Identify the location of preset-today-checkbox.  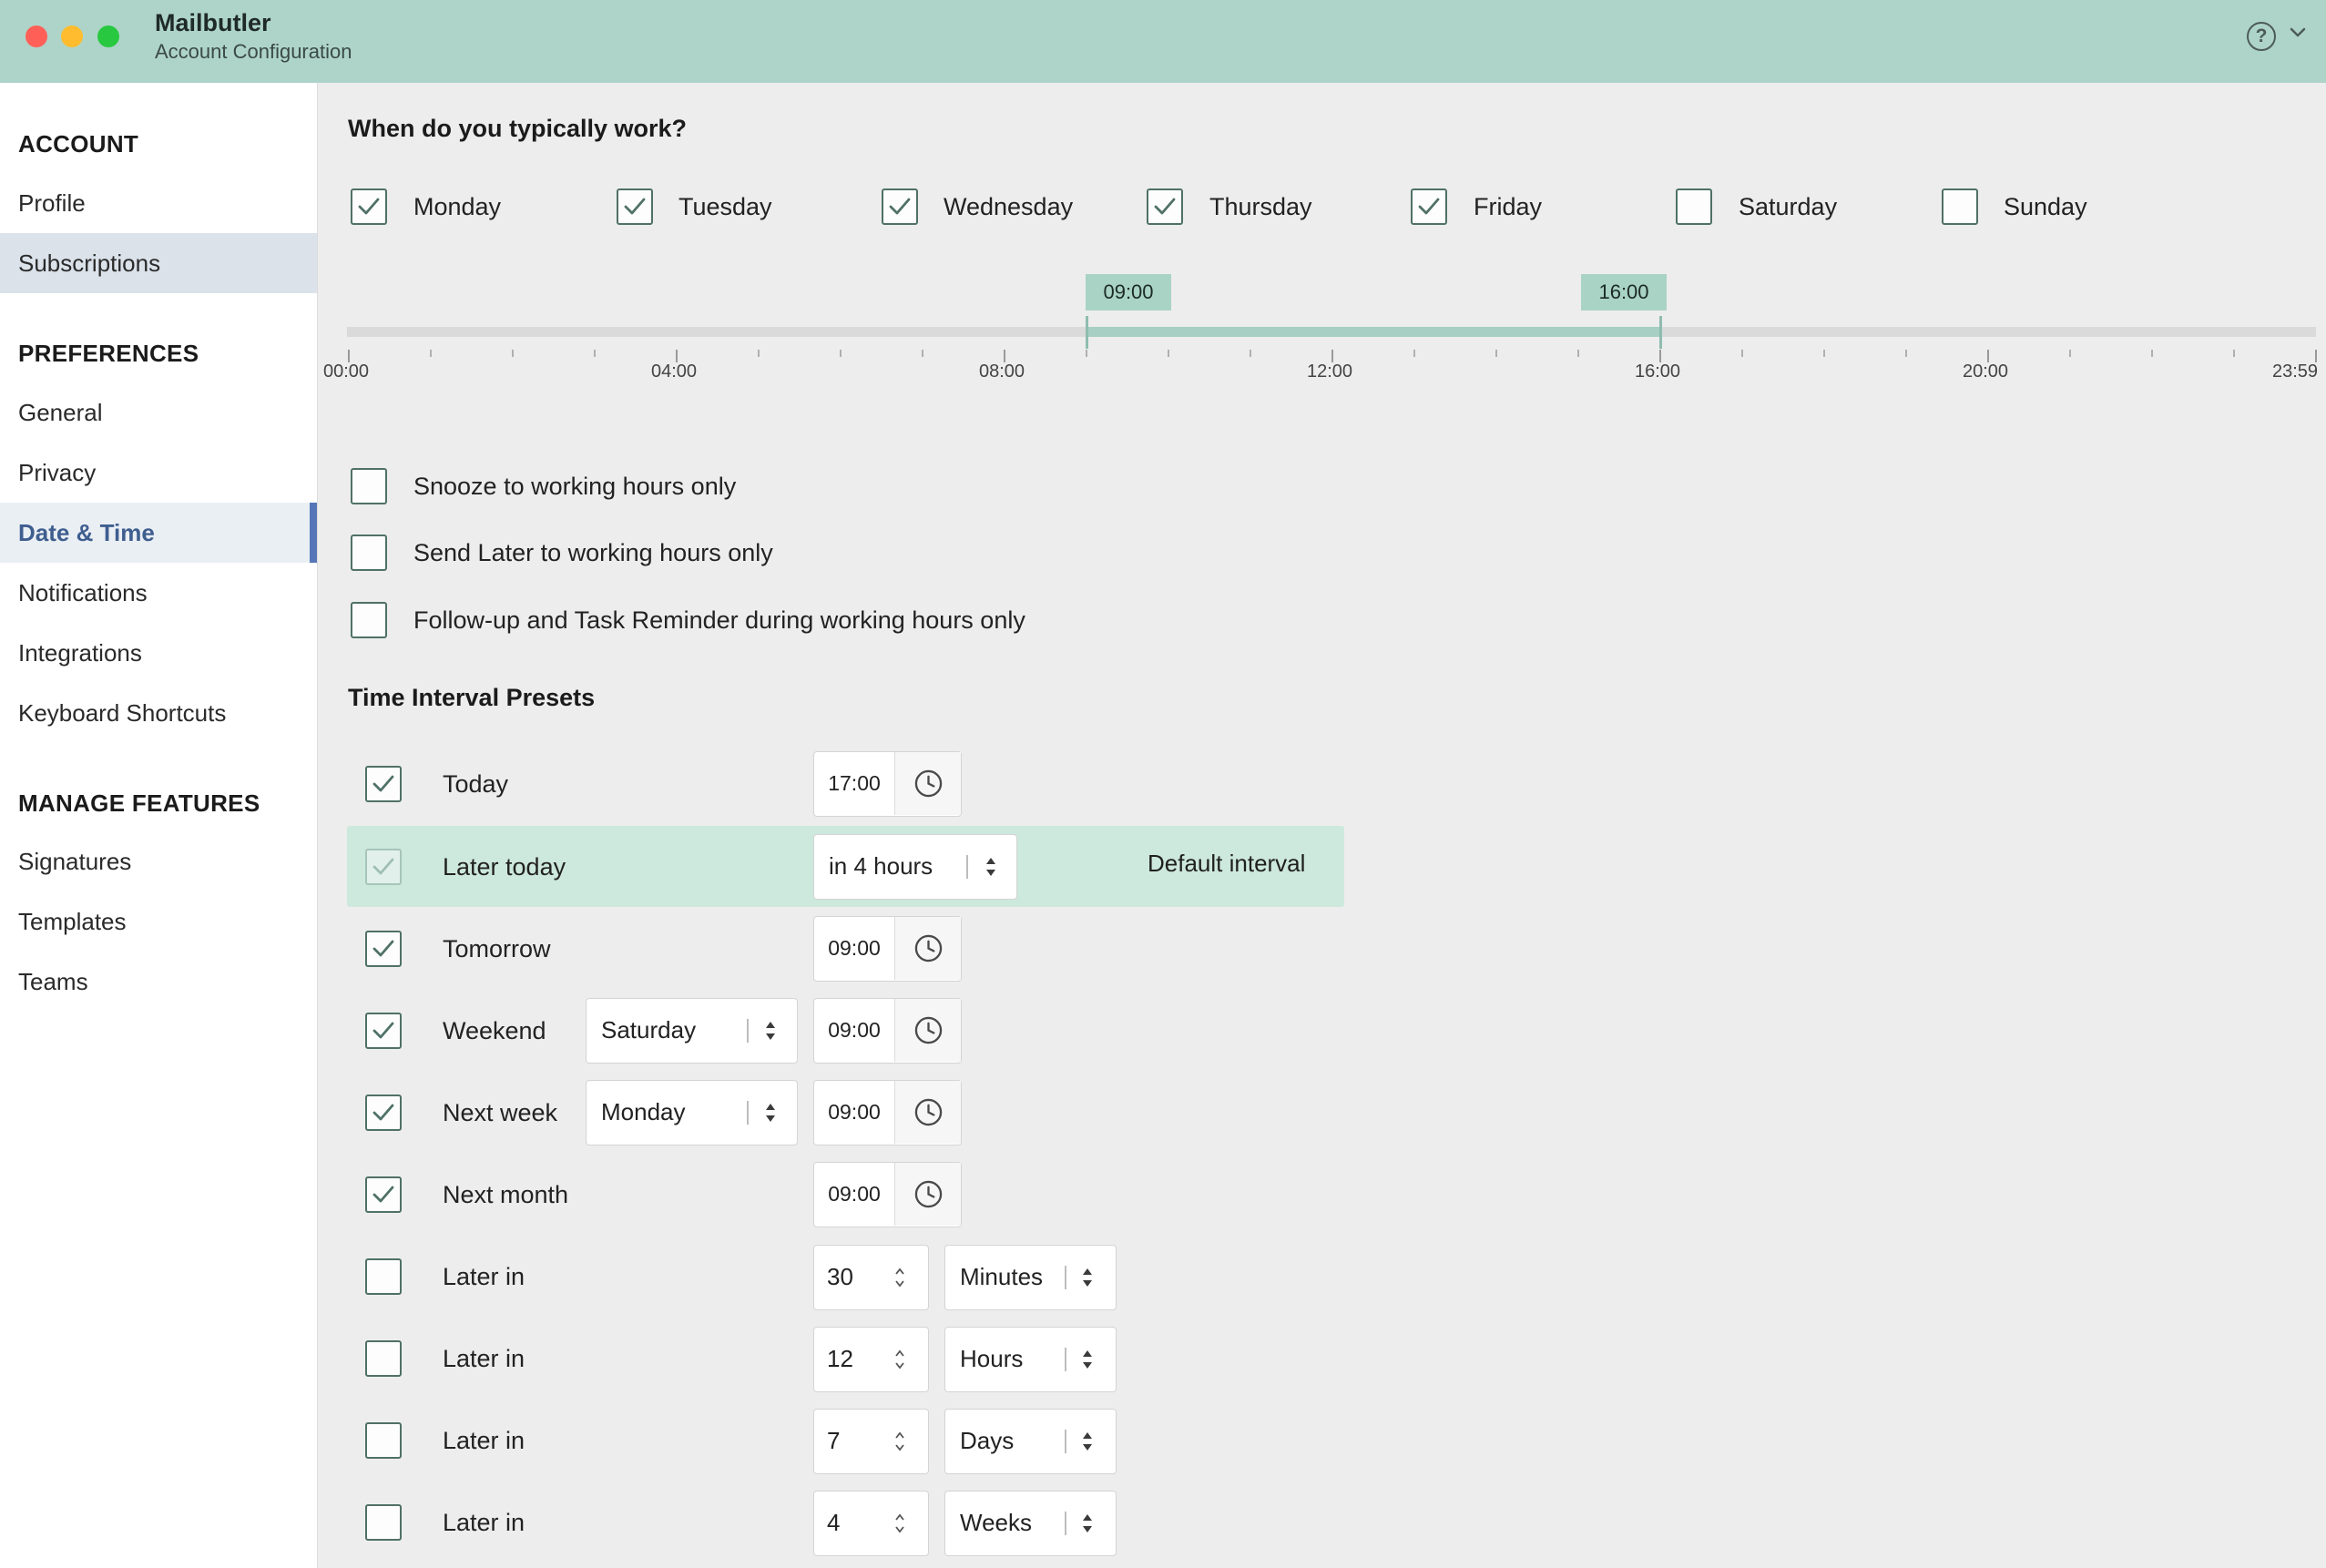
(383, 784).